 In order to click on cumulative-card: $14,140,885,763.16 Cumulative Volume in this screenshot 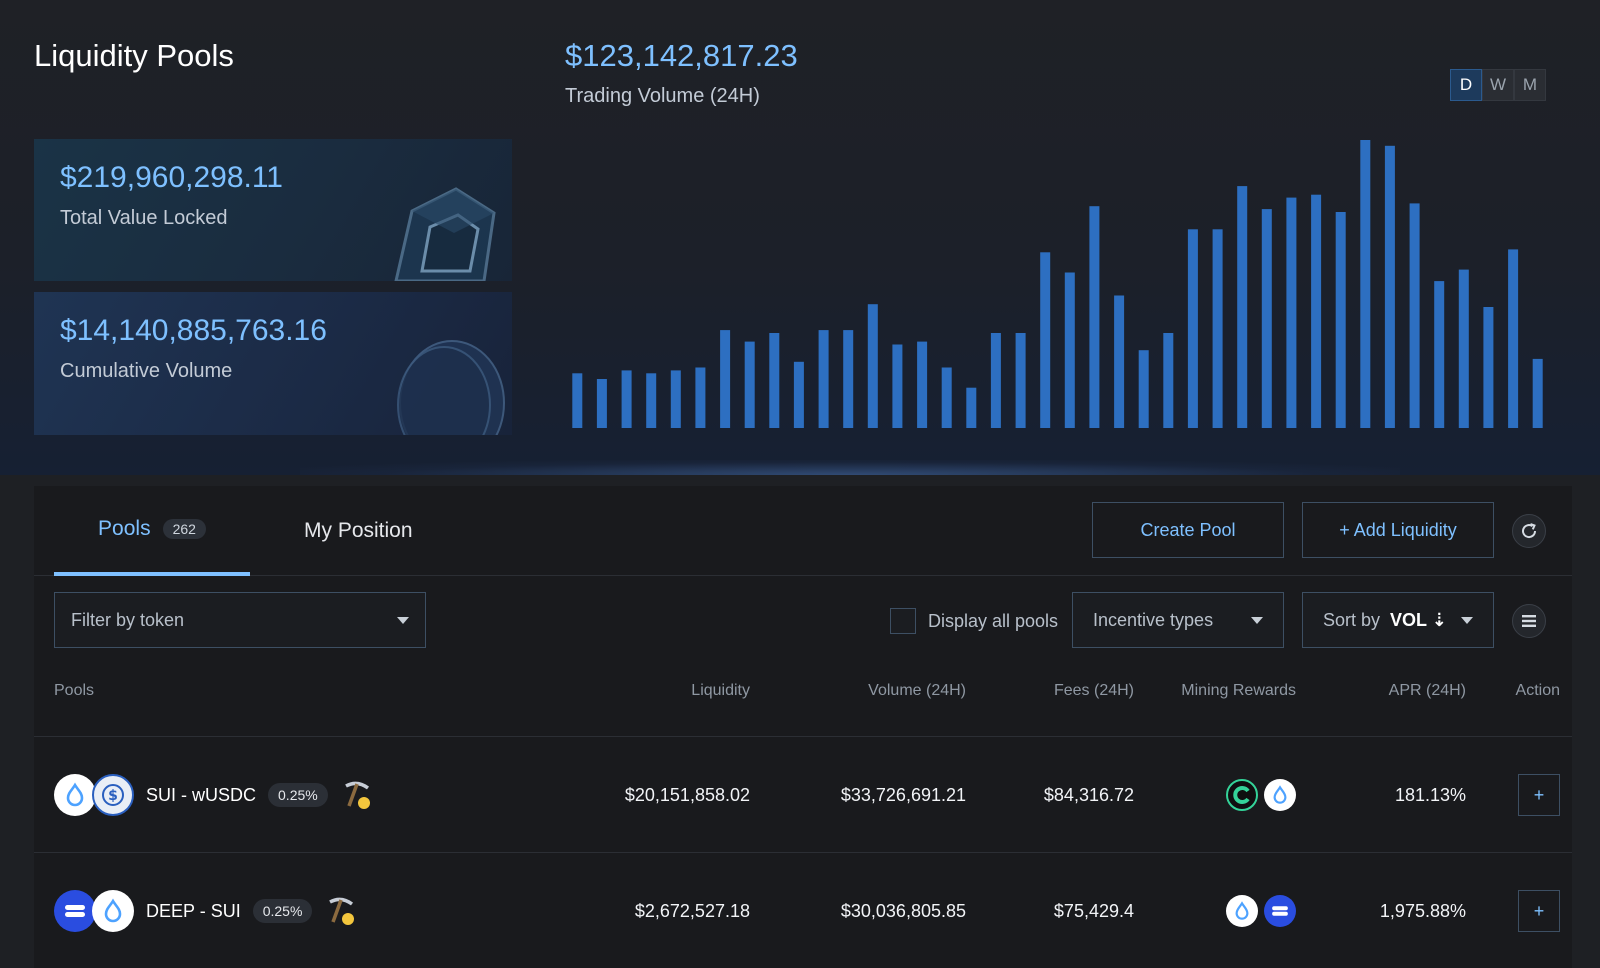, I will do `click(273, 363)`.